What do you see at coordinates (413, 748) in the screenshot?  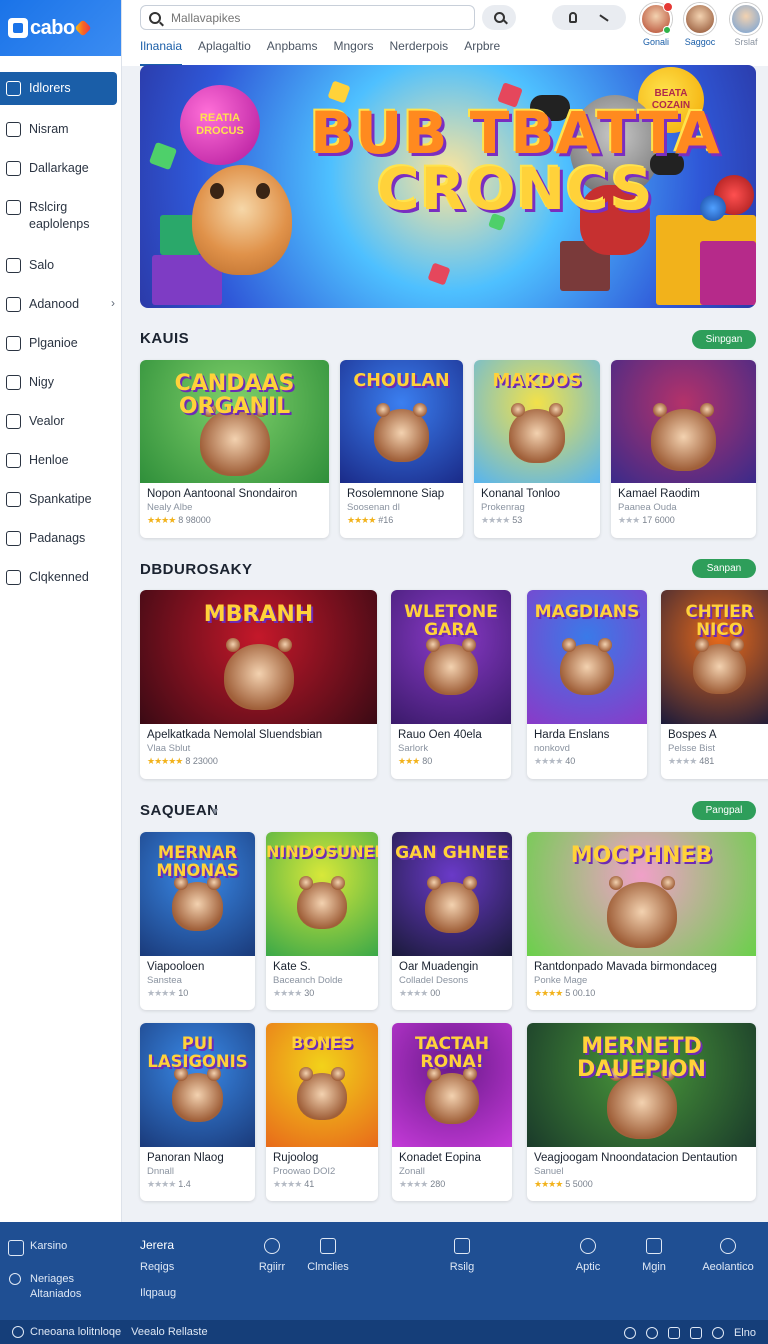 I see `game-subtitle: Sarlork` at bounding box center [413, 748].